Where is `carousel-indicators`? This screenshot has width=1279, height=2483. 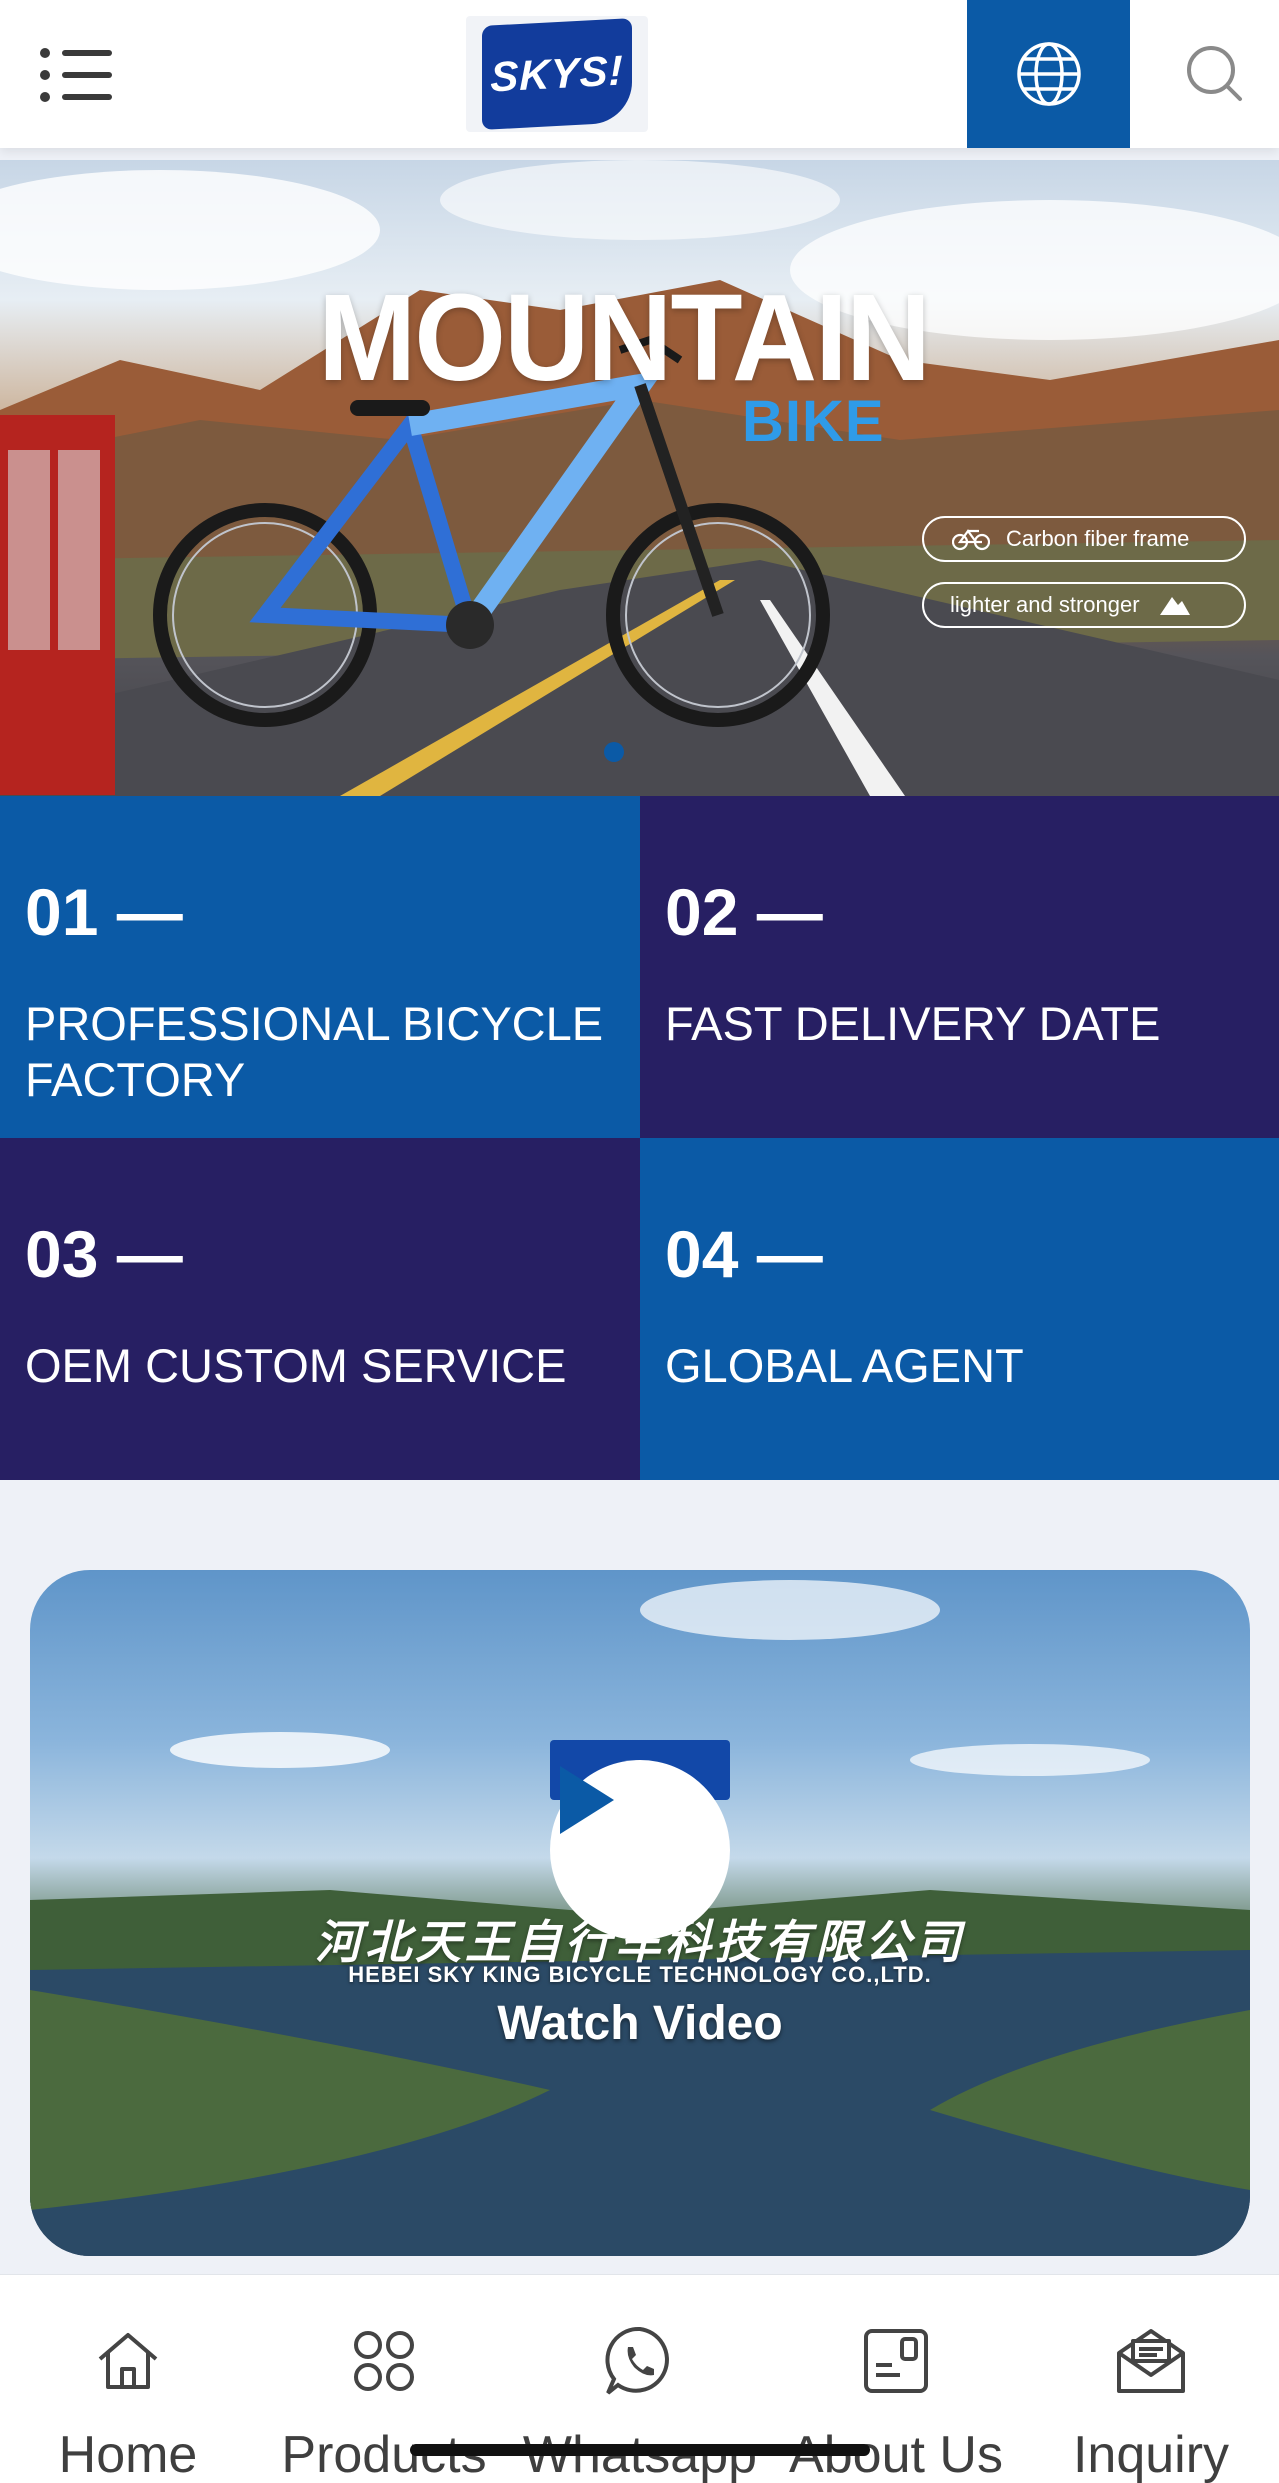 carousel-indicators is located at coordinates (614, 752).